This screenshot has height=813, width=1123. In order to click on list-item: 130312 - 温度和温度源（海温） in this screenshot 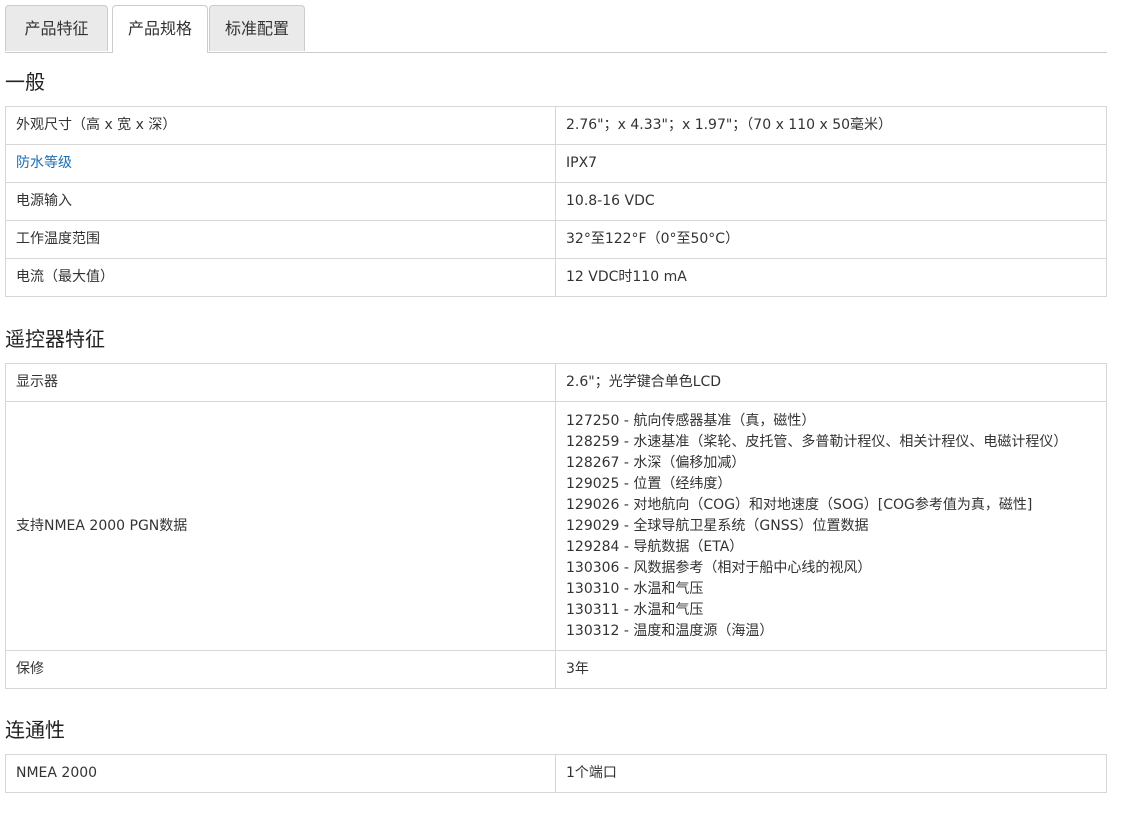, I will do `click(670, 631)`.